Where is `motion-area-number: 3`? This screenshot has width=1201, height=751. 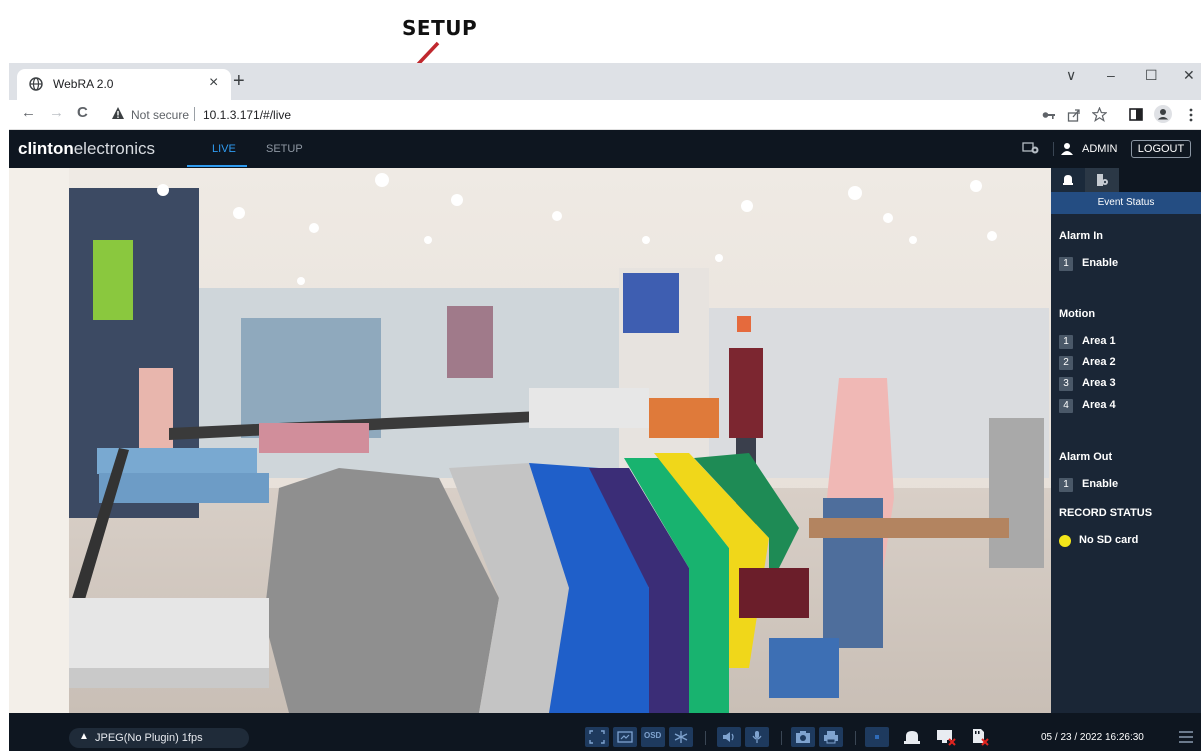
motion-area-number: 3 is located at coordinates (1066, 384).